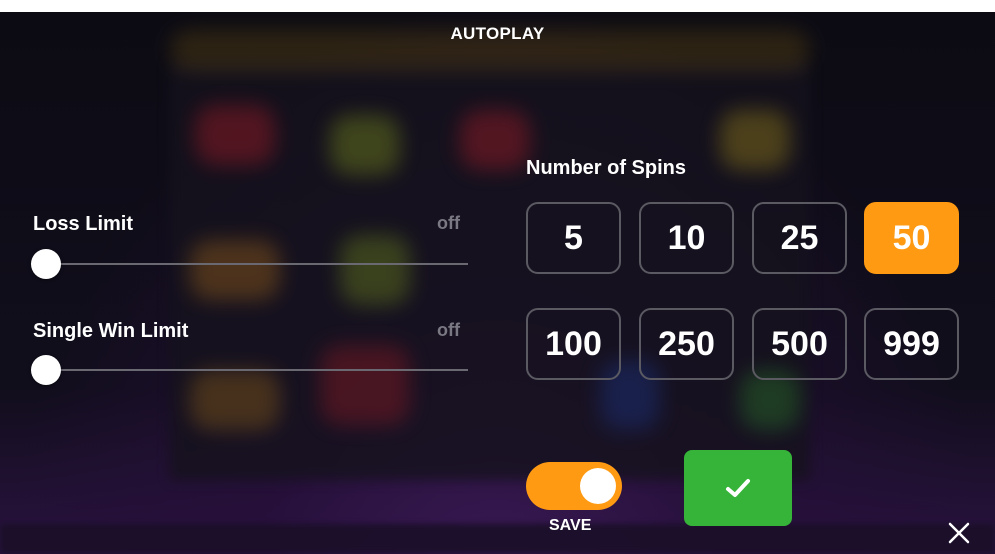 The image size is (995, 554). I want to click on top-edge, so click(497, 6).